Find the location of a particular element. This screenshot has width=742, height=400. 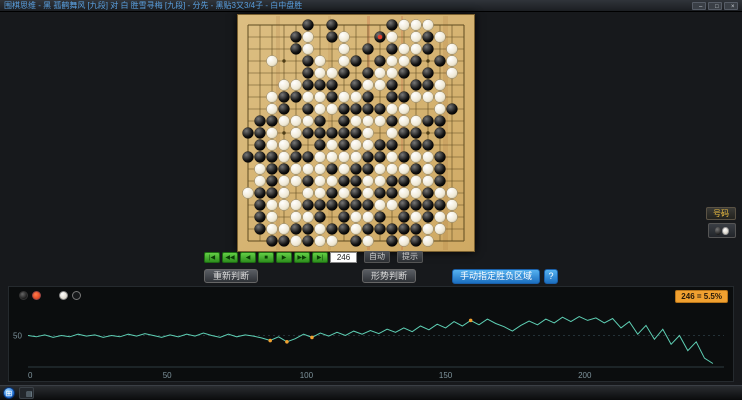

judge-button: 形势判断 is located at coordinates (389, 276).